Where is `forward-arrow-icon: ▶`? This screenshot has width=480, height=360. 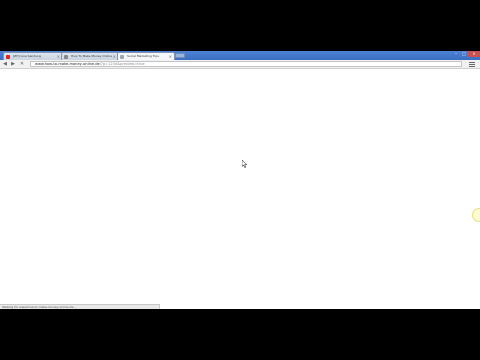
forward-arrow-icon: ▶ is located at coordinates (13, 64).